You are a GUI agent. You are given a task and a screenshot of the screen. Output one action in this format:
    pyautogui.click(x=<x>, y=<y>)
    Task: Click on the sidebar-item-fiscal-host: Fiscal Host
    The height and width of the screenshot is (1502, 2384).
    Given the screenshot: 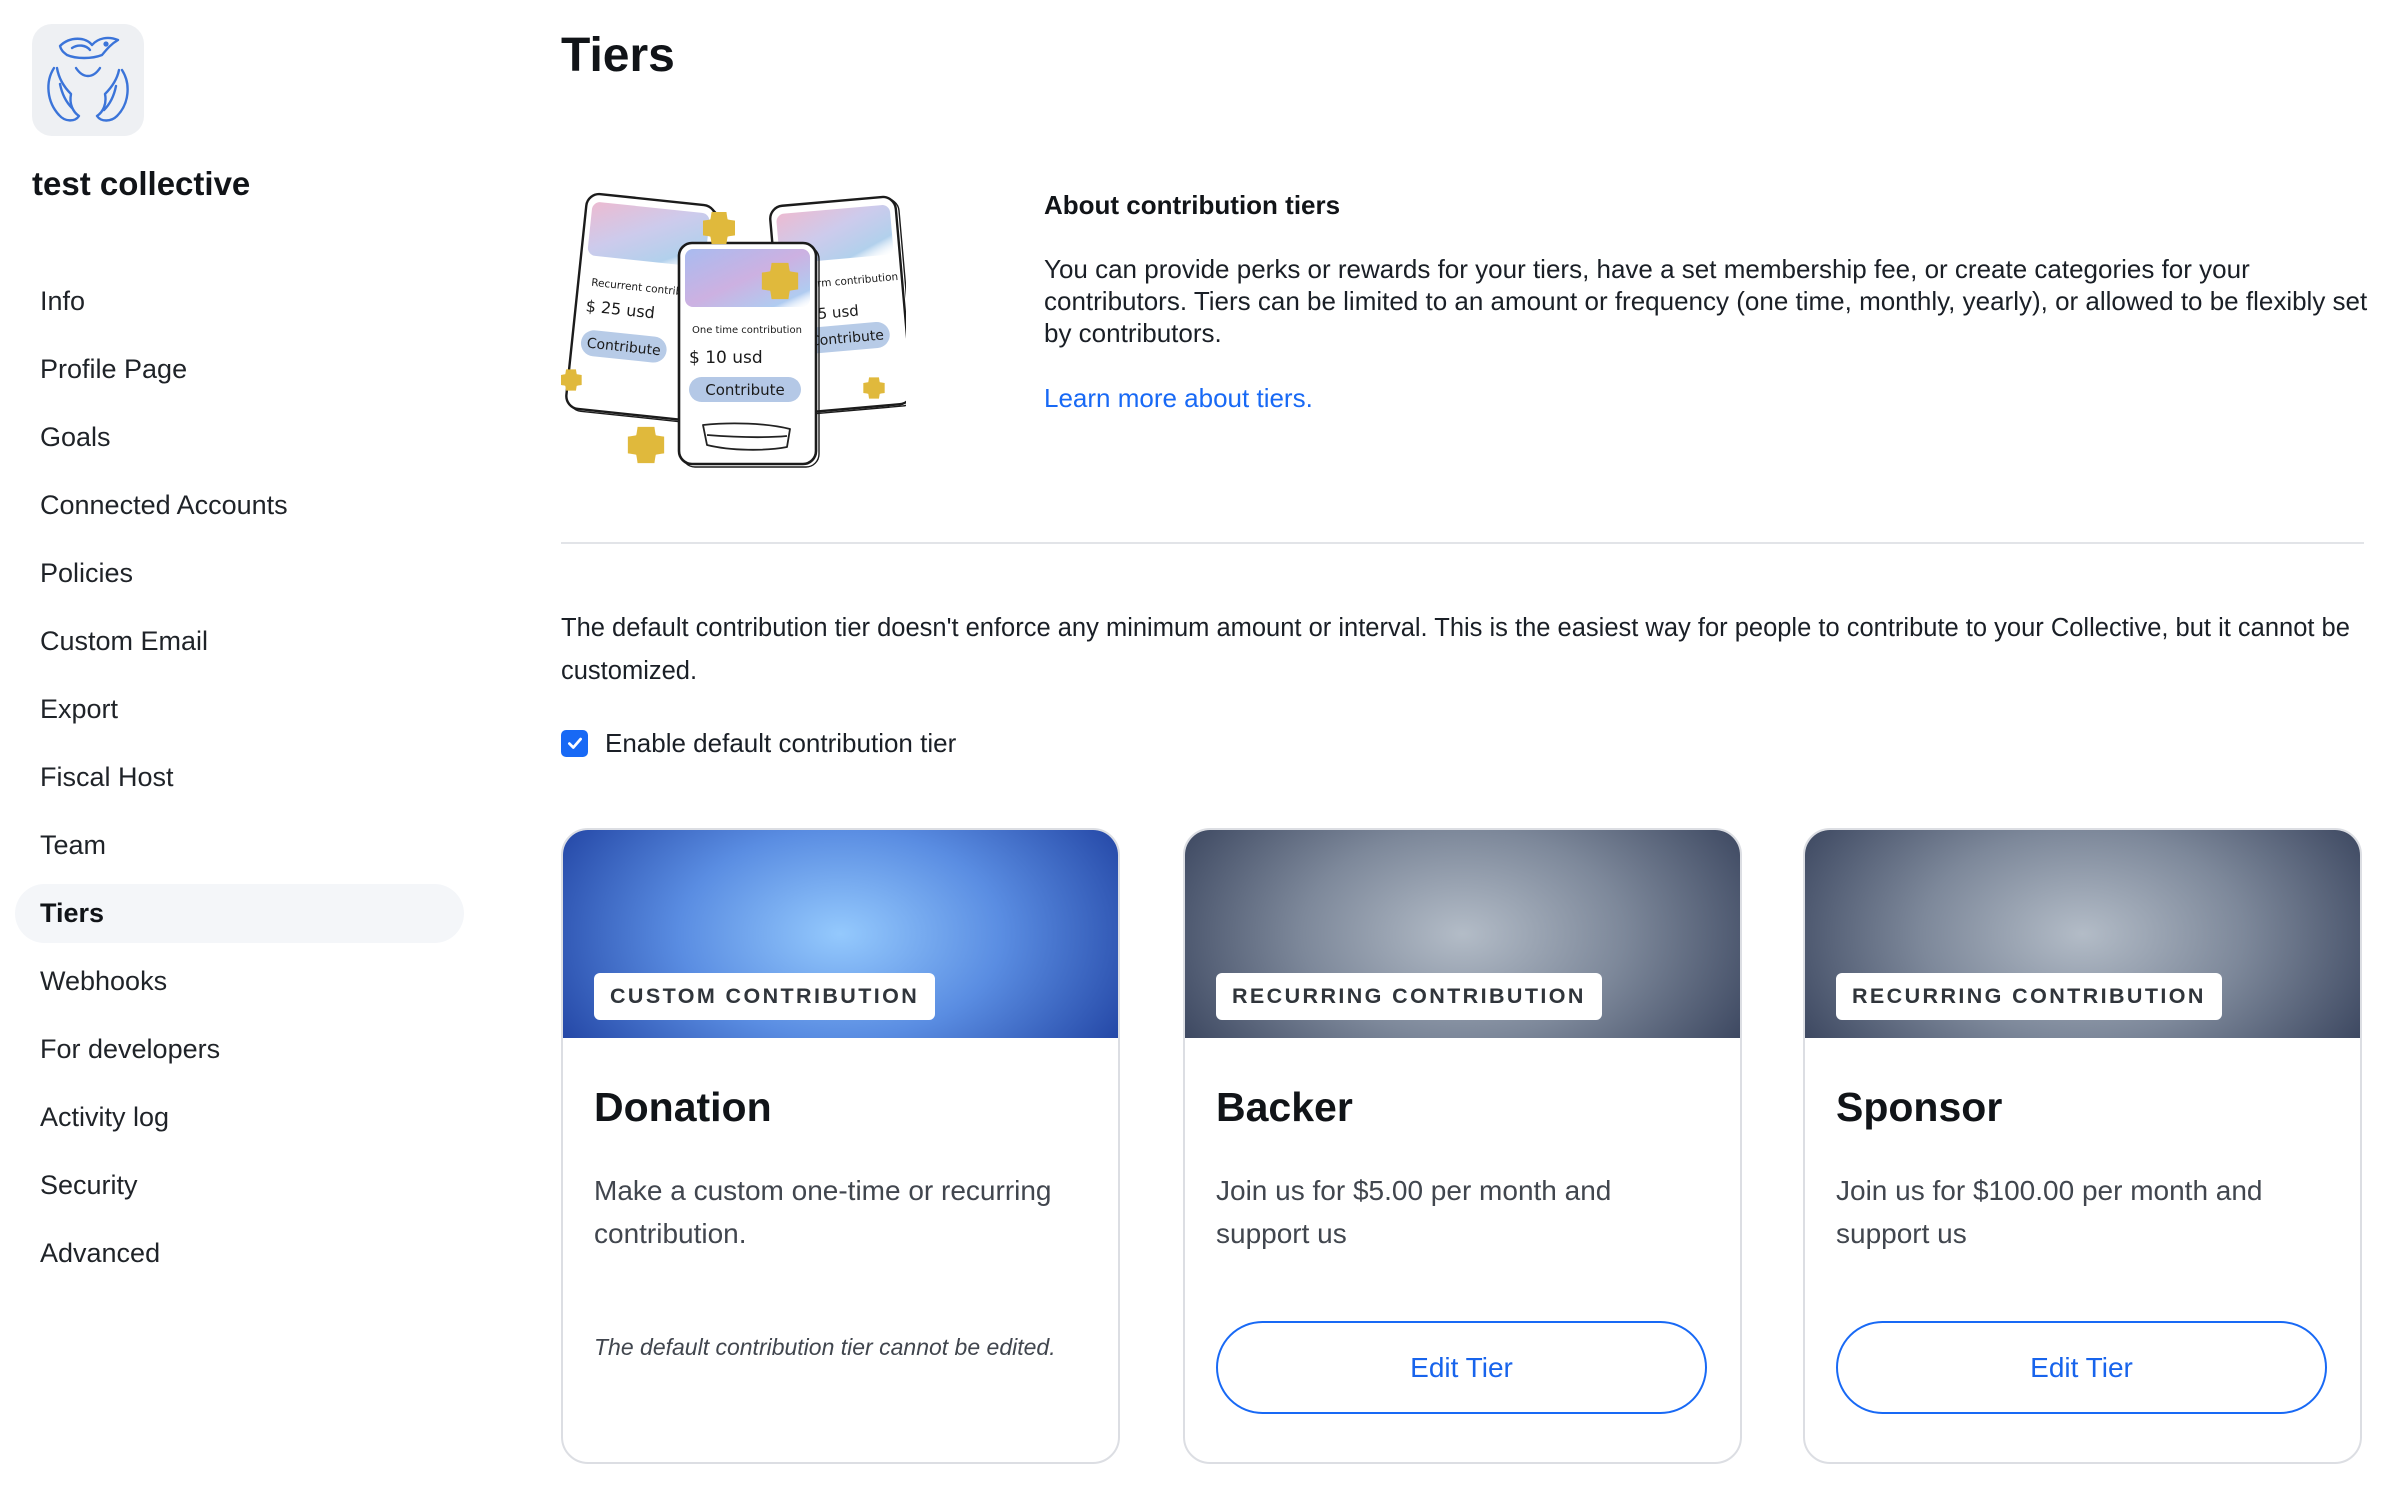 What is the action you would take?
    pyautogui.click(x=239, y=777)
    